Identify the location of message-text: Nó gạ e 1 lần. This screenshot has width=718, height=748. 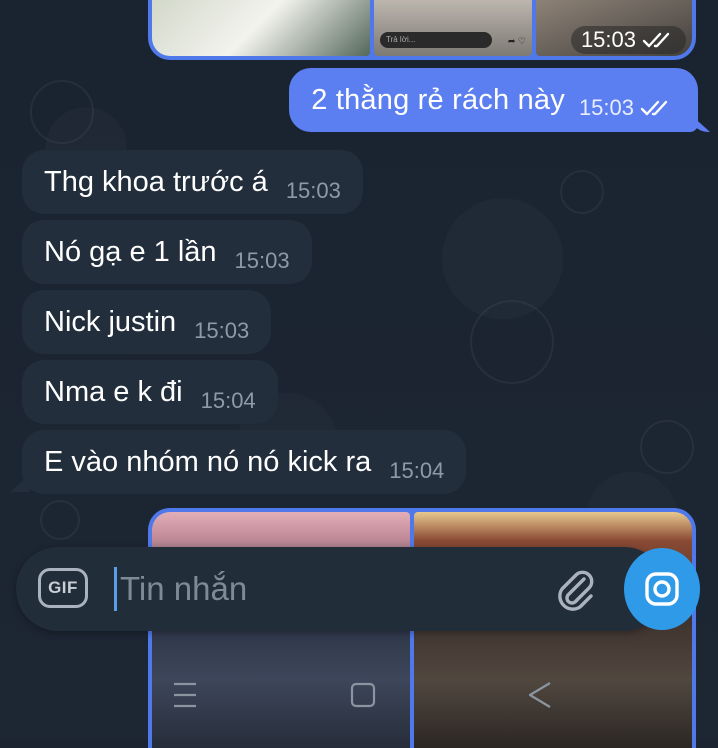
(130, 251).